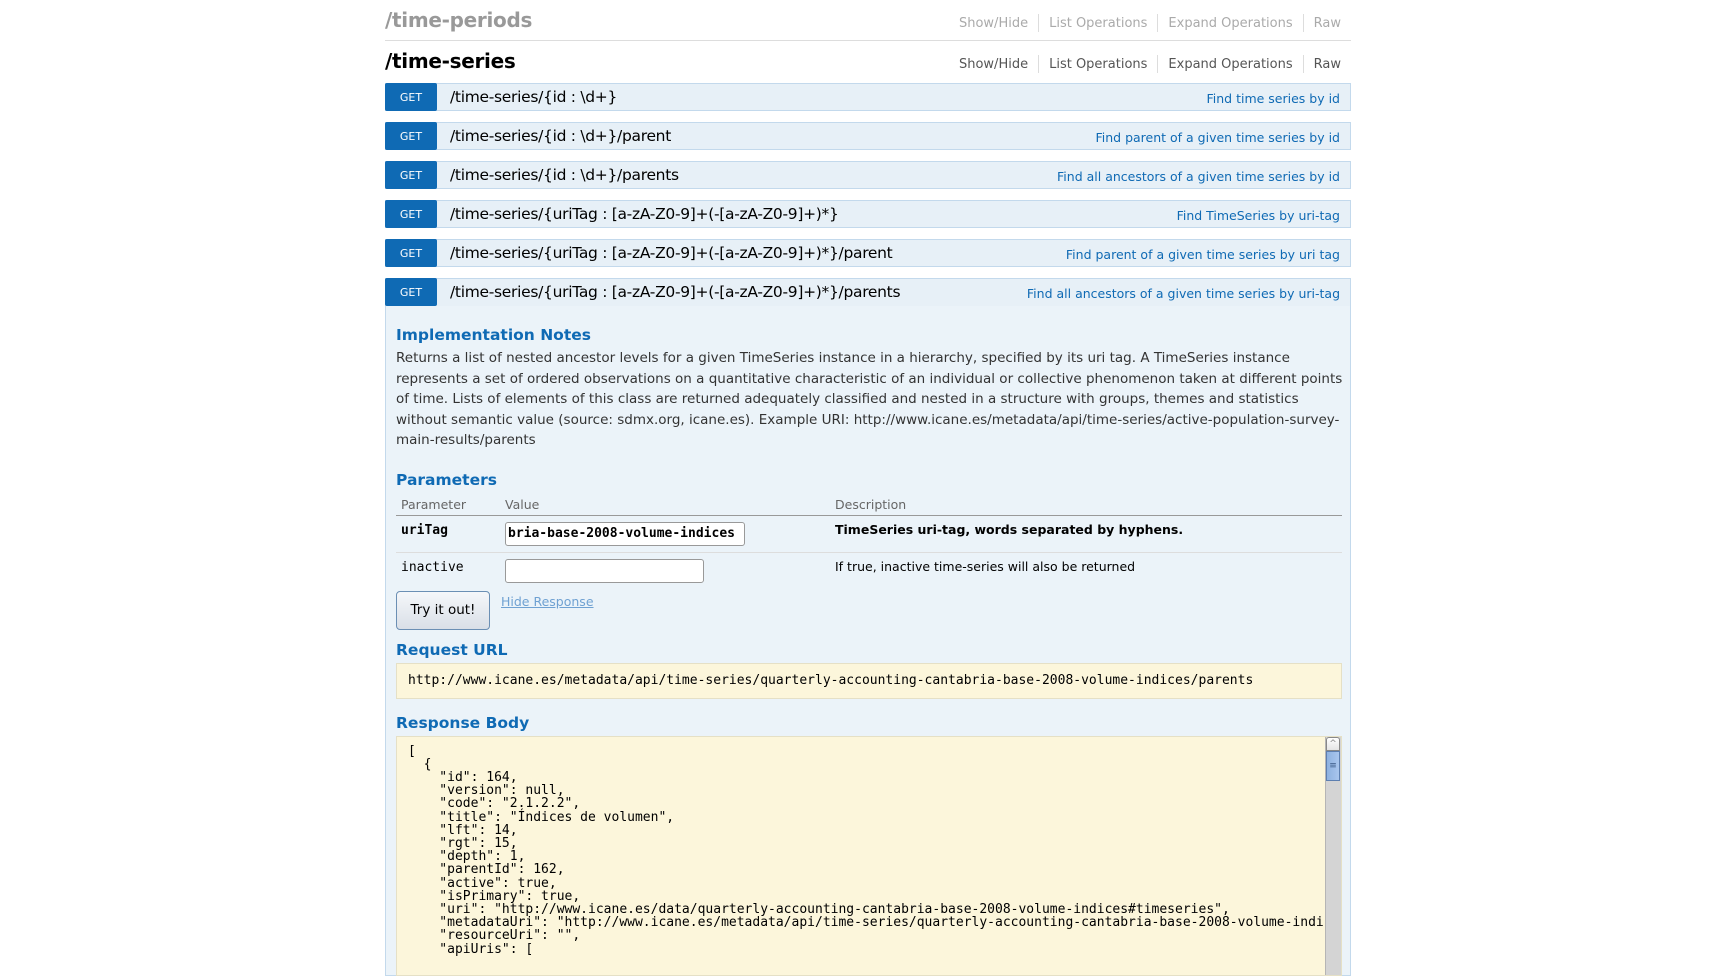 The width and height of the screenshot is (1722, 976). Describe the element at coordinates (448, 504) in the screenshot. I see `header-parameter: Parameter` at that location.